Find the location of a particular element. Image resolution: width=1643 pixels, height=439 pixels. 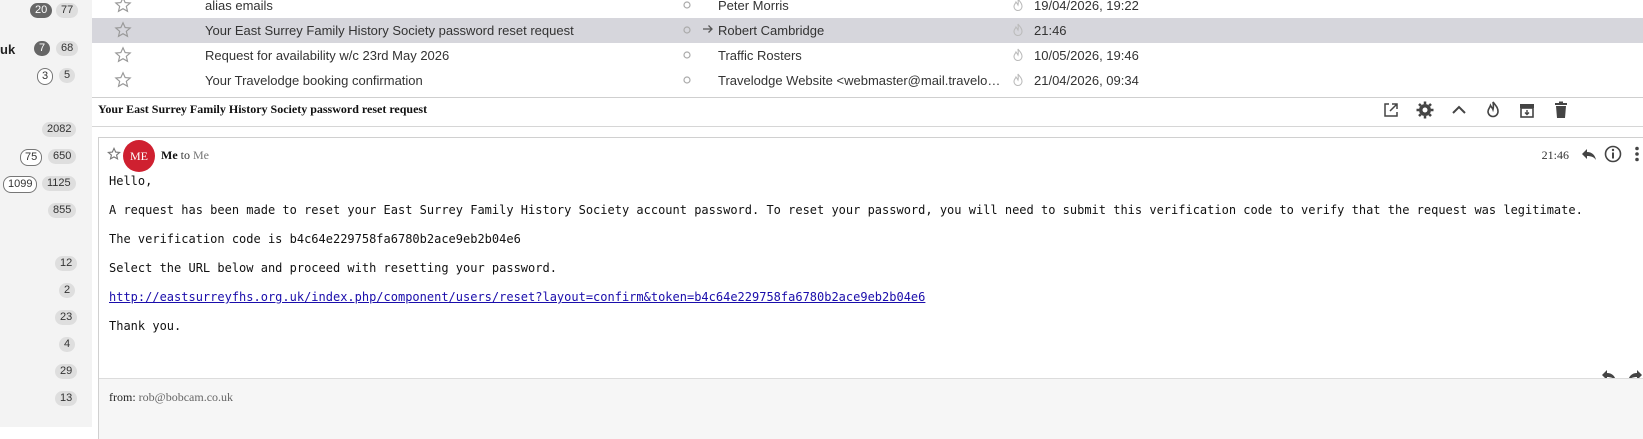

total-count-badge: 650 is located at coordinates (62, 156).